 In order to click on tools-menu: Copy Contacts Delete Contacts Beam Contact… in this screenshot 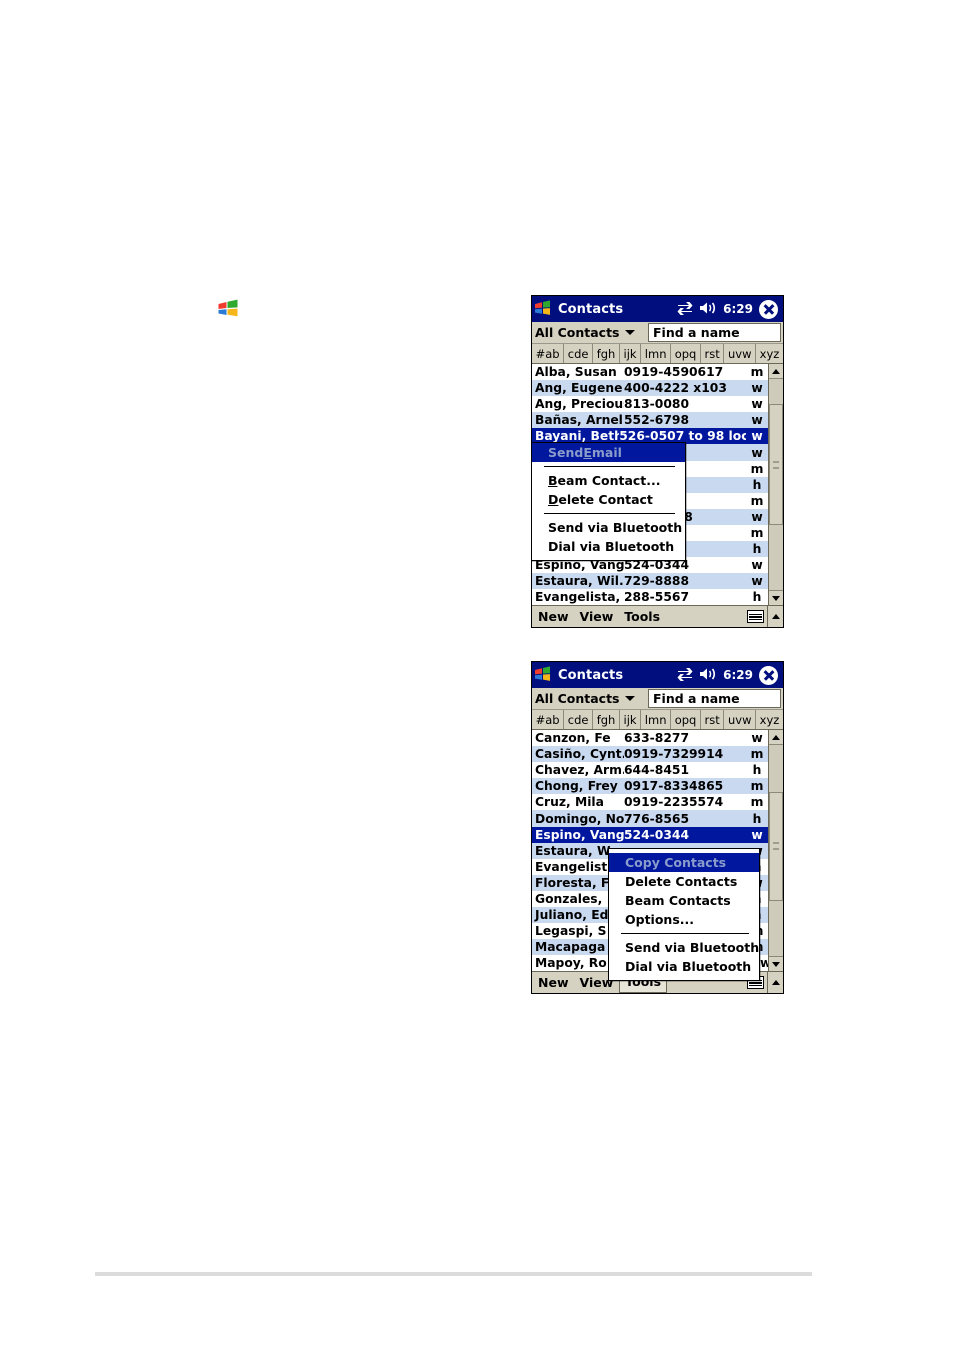, I will do `click(684, 914)`.